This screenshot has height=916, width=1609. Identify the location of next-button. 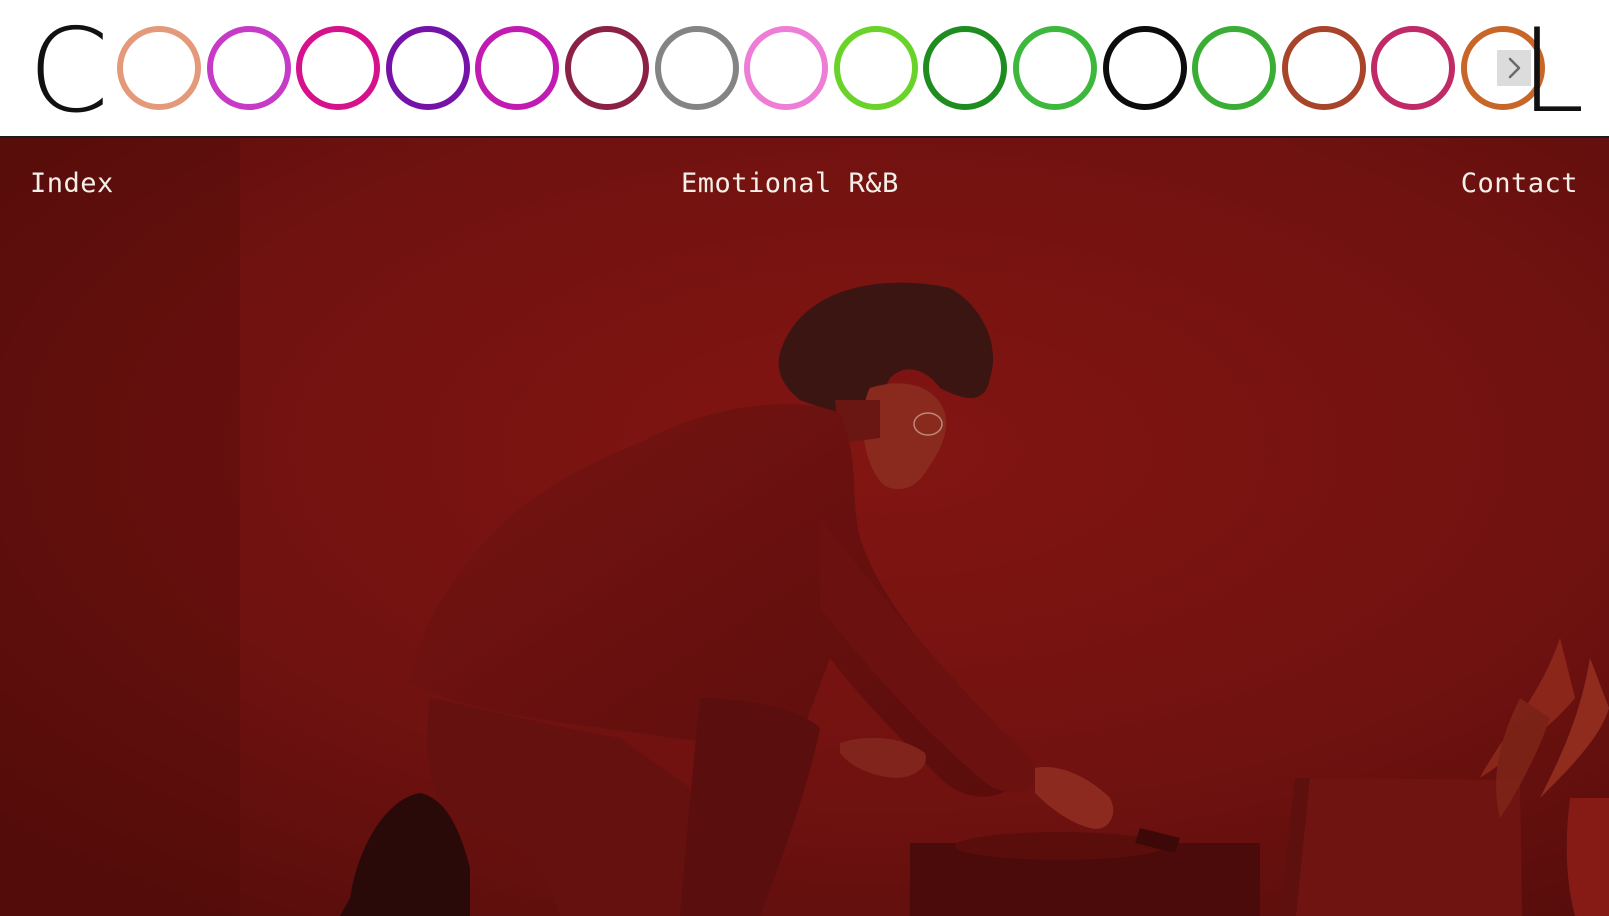
(1514, 68).